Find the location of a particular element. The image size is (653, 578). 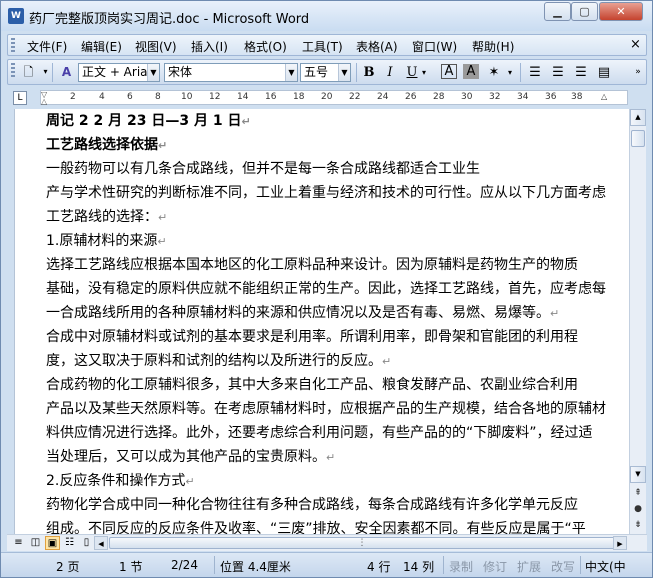

font-size-combo: 五号 ▼ is located at coordinates (325, 72).